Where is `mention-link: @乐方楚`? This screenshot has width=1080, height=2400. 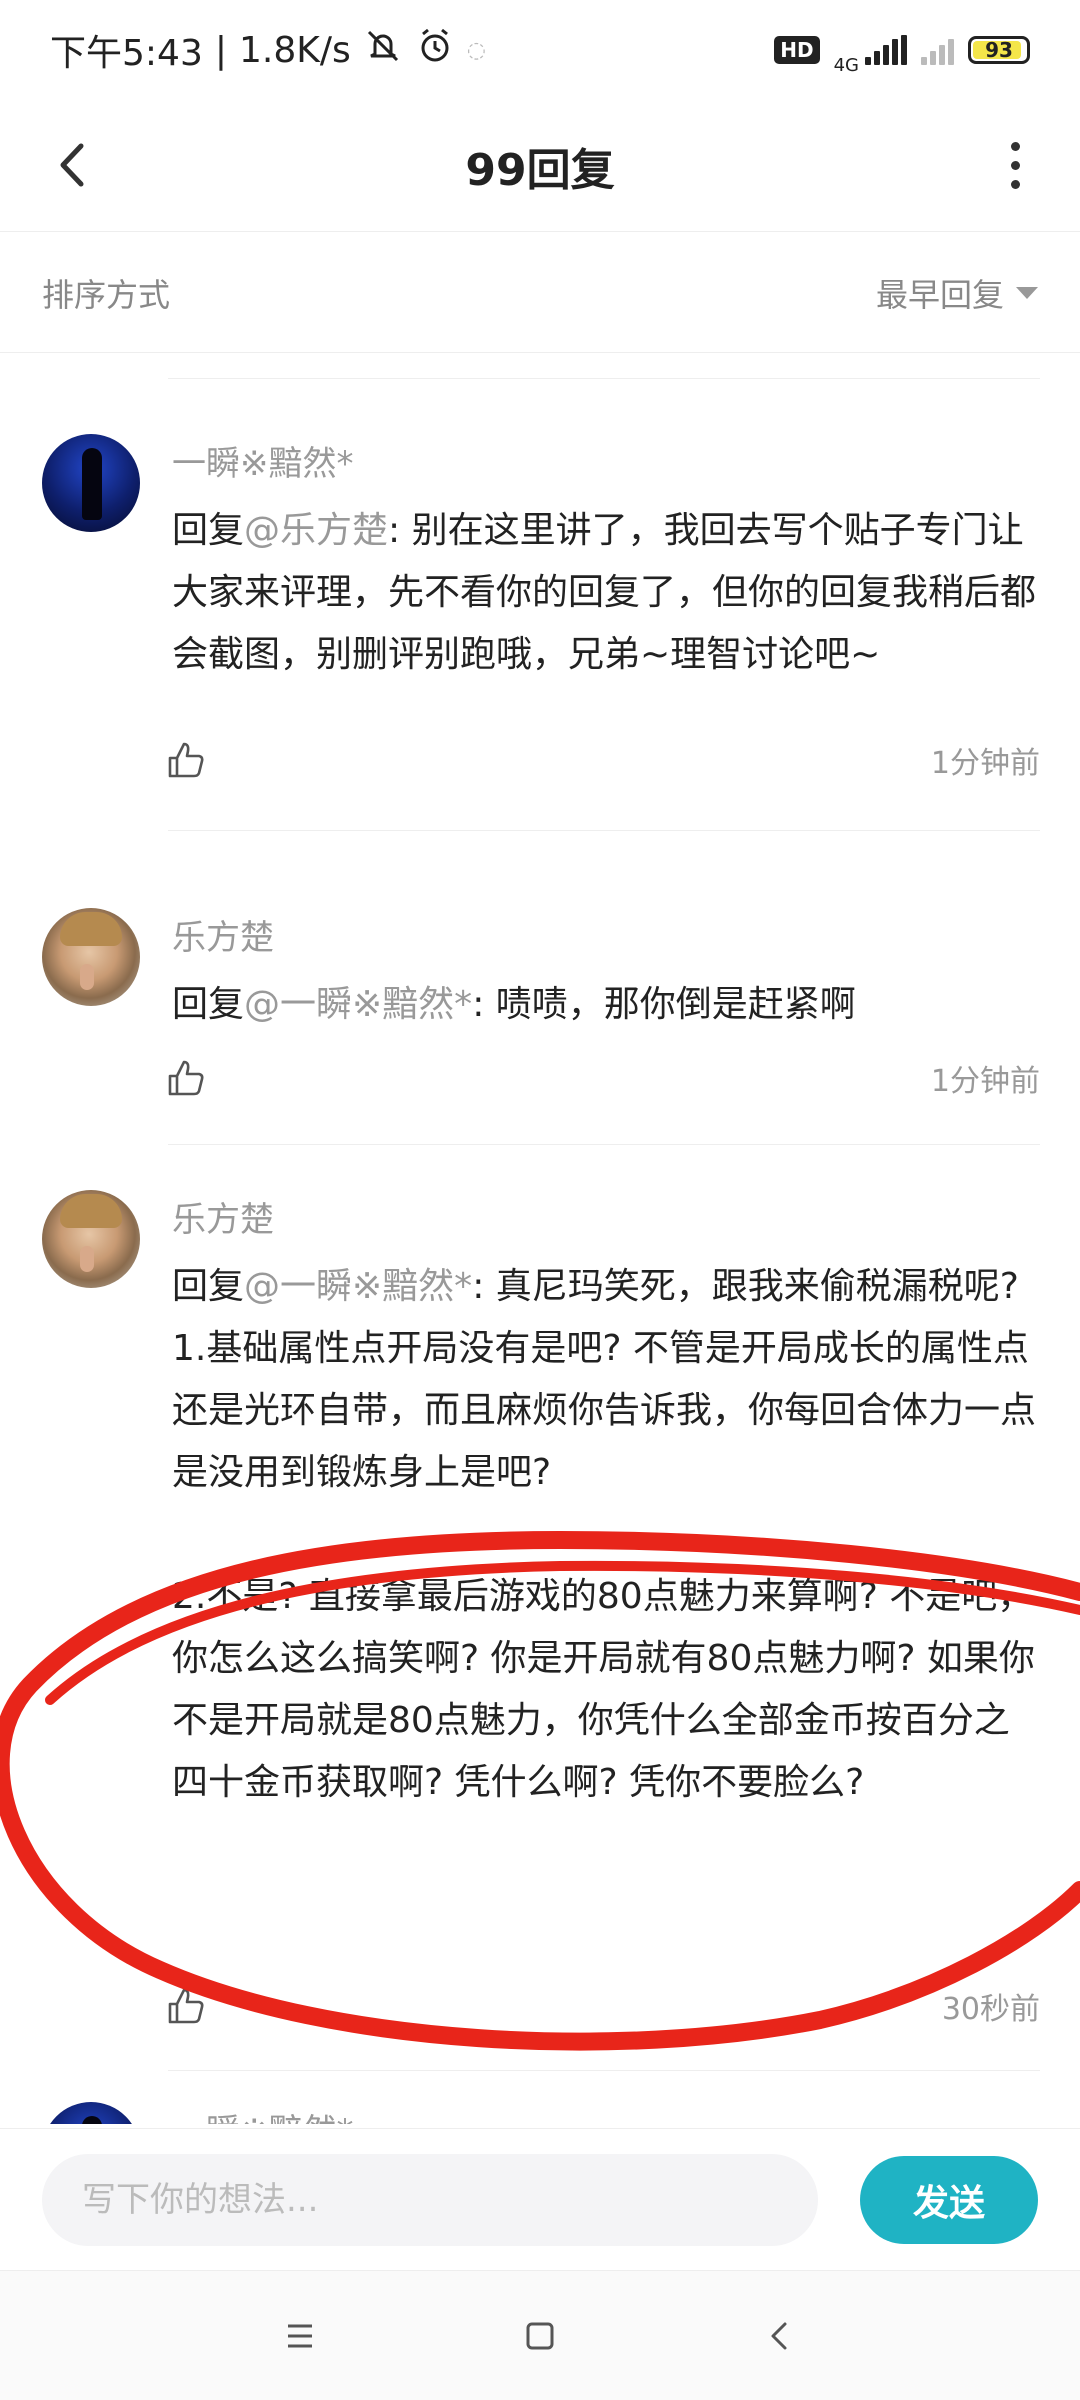 mention-link: @乐方楚 is located at coordinates (316, 530).